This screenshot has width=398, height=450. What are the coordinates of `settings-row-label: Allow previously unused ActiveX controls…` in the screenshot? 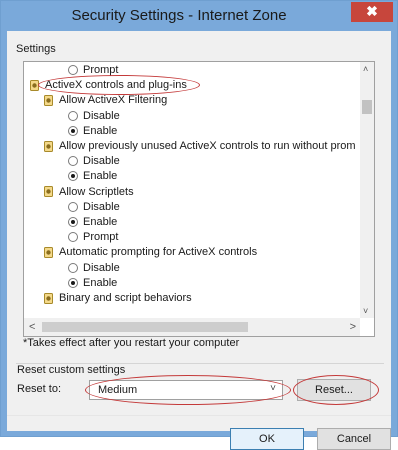 It's located at (207, 146).